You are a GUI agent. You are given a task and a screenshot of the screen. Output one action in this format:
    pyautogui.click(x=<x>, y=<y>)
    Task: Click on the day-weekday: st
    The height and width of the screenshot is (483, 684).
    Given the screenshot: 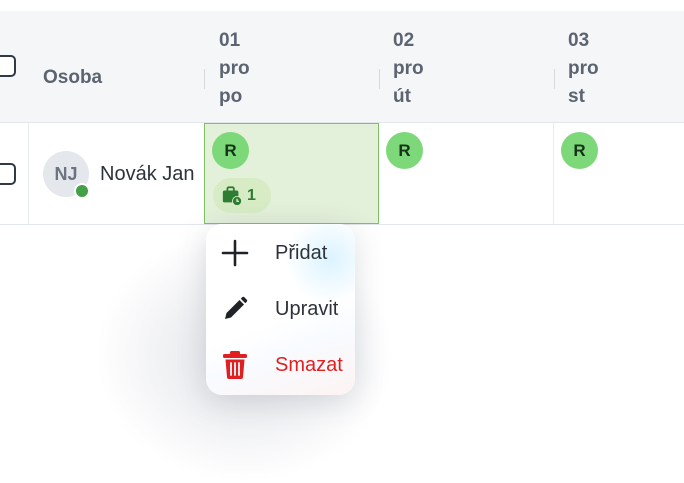 What is the action you would take?
    pyautogui.click(x=576, y=96)
    